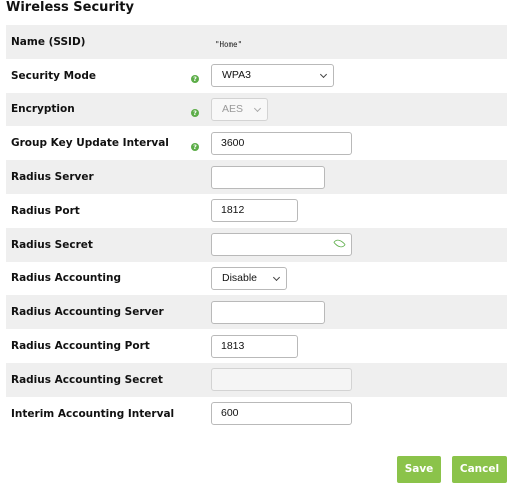  Describe the element at coordinates (240, 277) in the screenshot. I see `radius-accounting-value: Disable` at that location.